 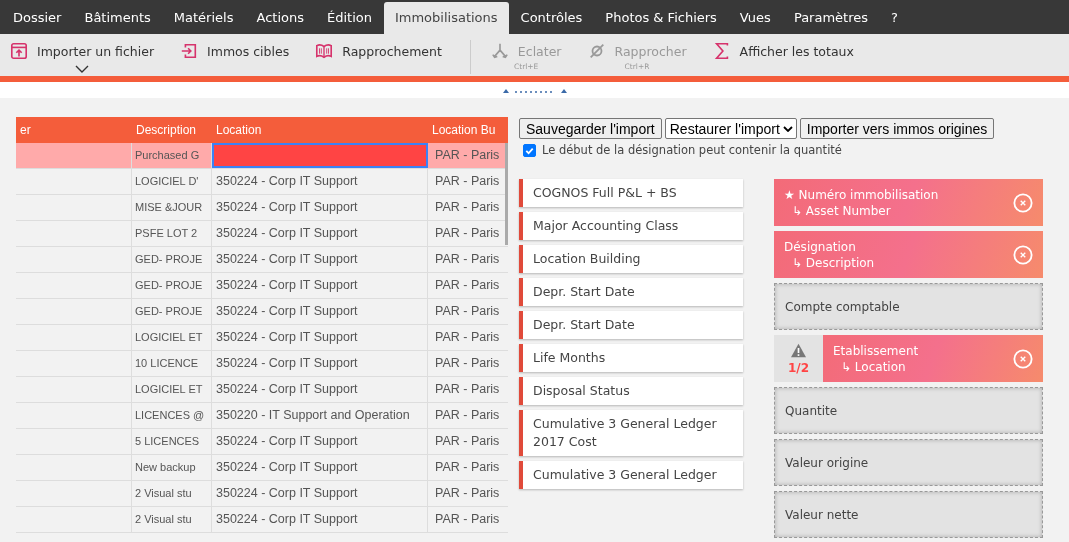 I want to click on table-row: 10 LICENCE 350224 - Corp IT Support PAR - Paris, so click(x=262, y=364).